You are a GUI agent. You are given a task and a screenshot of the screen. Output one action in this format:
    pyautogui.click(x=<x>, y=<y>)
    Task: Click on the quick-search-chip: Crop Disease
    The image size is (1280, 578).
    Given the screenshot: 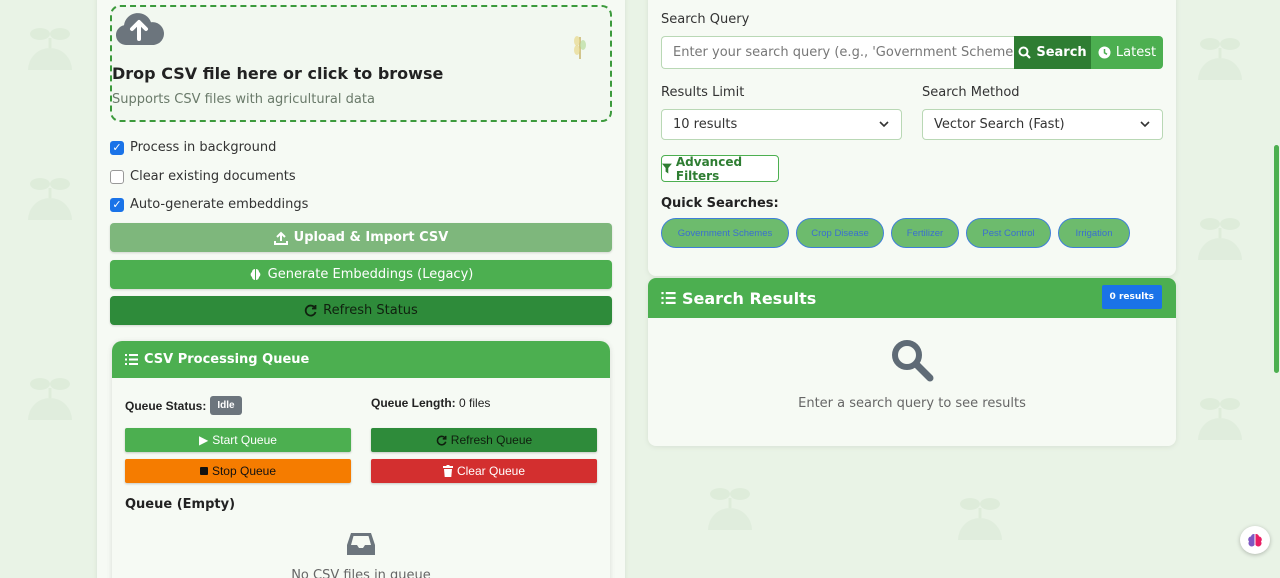 What is the action you would take?
    pyautogui.click(x=840, y=233)
    